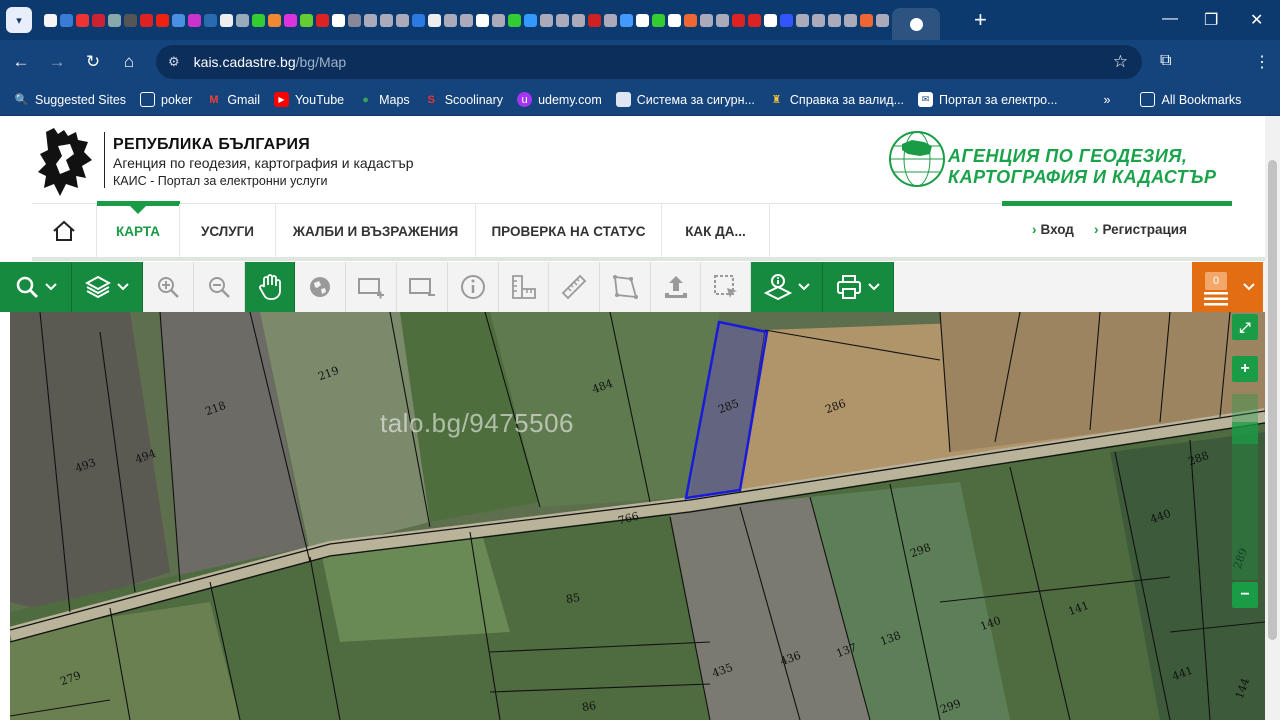  I want to click on select-tool, so click(726, 287).